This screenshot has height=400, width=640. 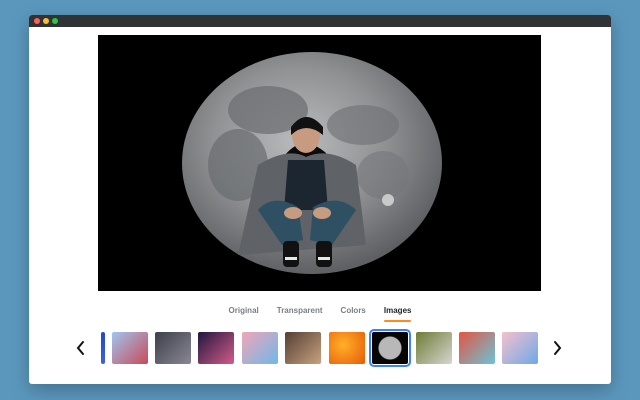 What do you see at coordinates (291, 254) in the screenshot?
I see `subject-left-shoe` at bounding box center [291, 254].